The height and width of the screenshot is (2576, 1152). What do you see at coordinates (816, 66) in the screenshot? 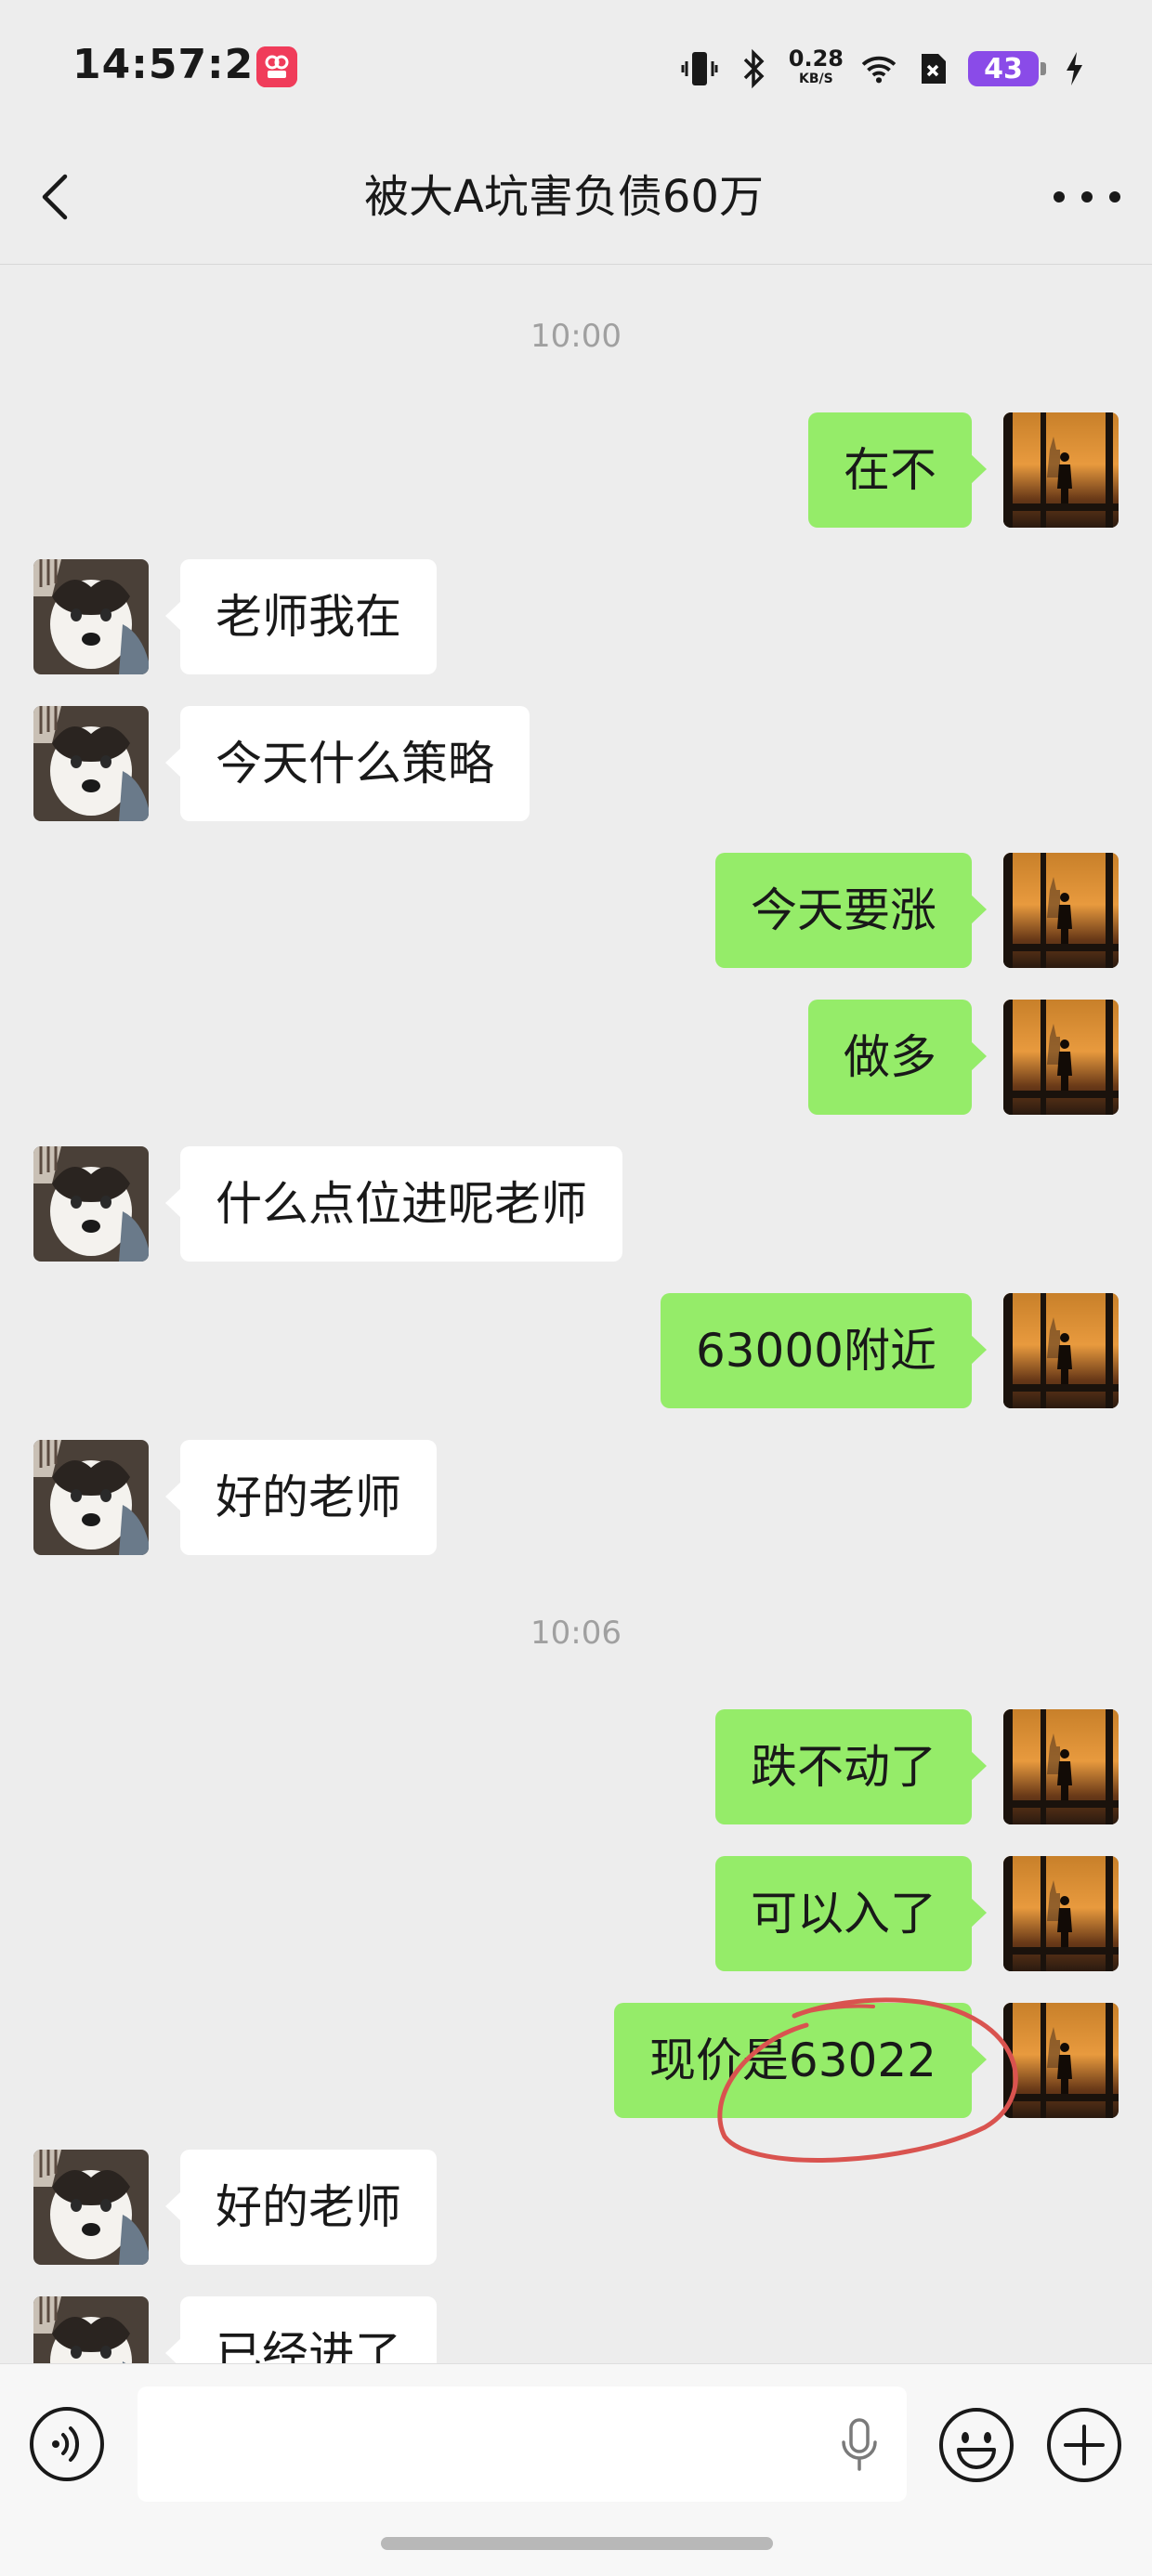
I see `network-speed: 0.28 KB/S` at bounding box center [816, 66].